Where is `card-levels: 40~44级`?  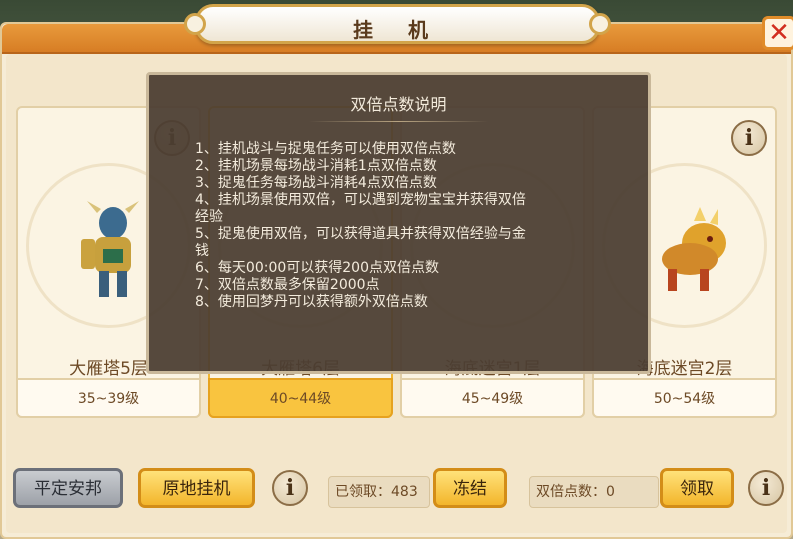
card-levels: 40~44级 is located at coordinates (300, 398).